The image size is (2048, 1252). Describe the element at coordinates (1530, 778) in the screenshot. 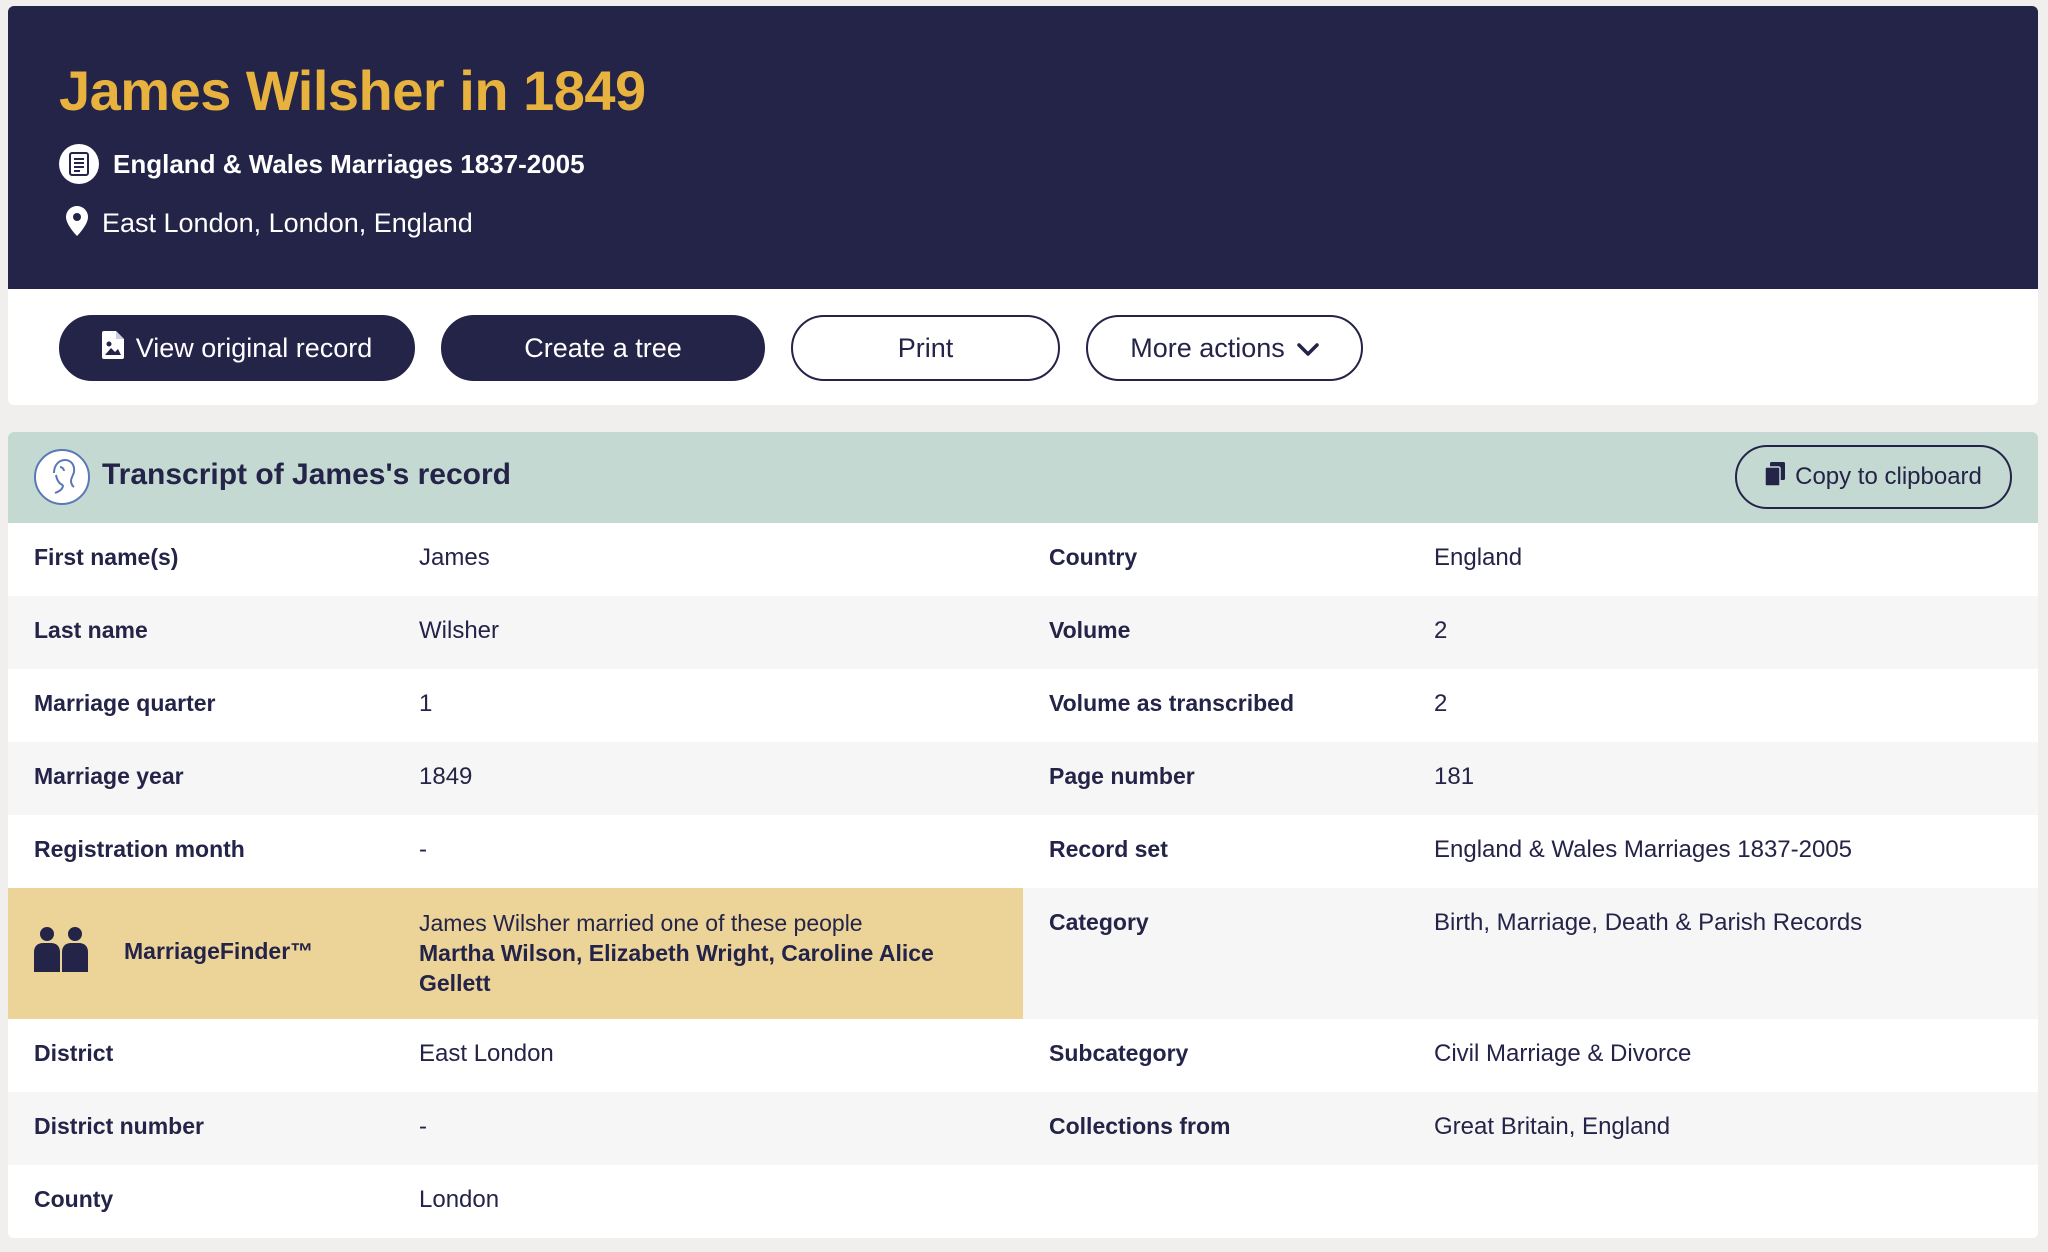

I see `field-page-number: Page number 181` at that location.